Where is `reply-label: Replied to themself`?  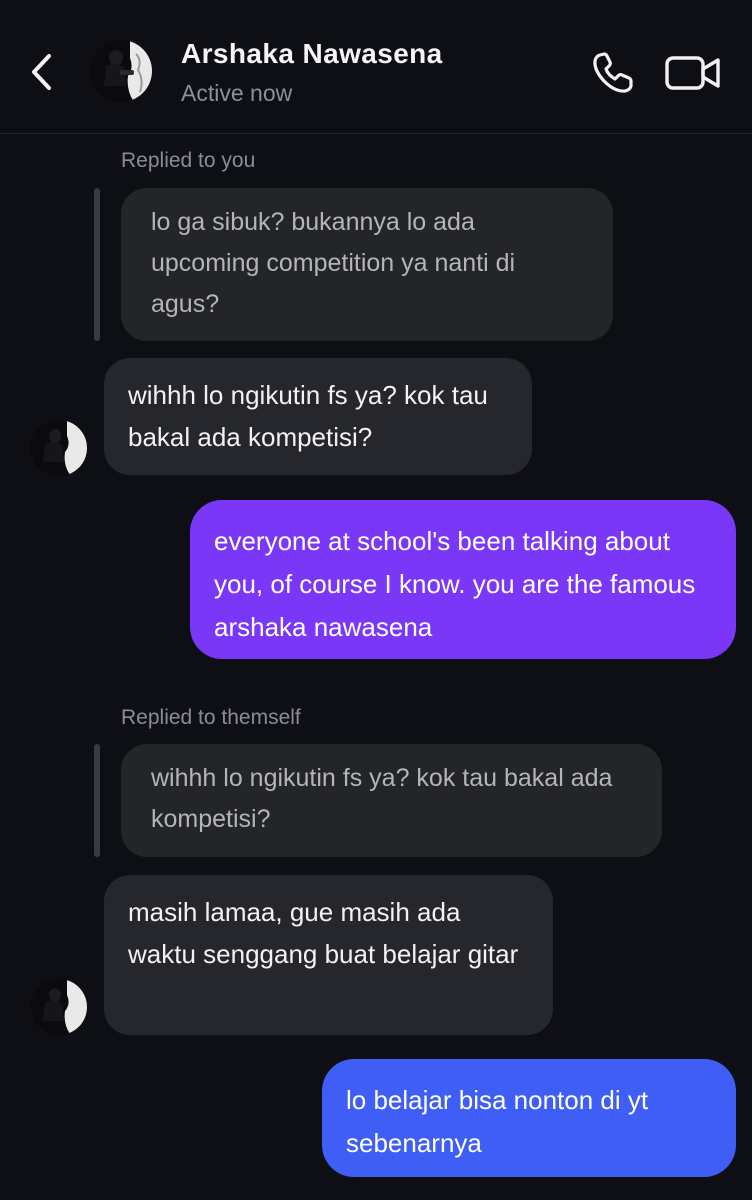
reply-label: Replied to themself is located at coordinates (211, 717).